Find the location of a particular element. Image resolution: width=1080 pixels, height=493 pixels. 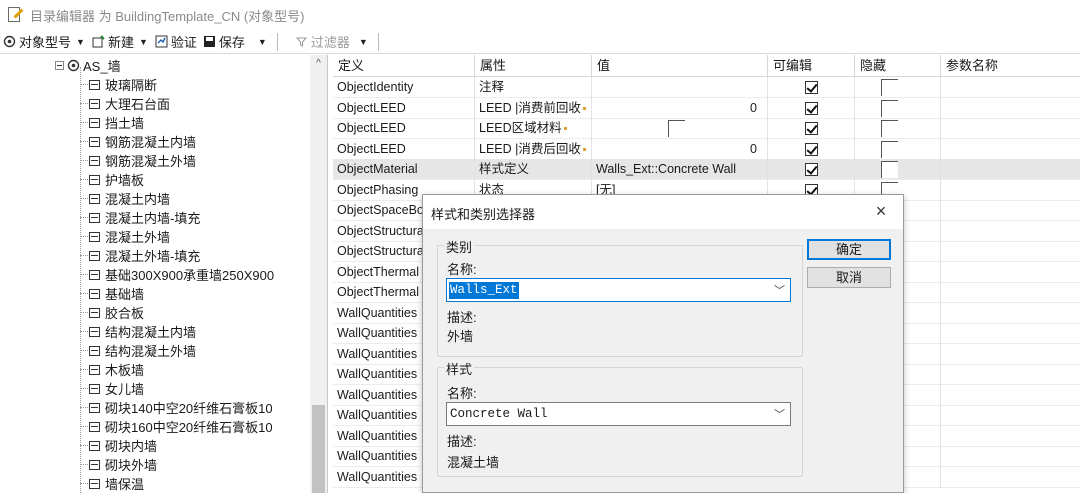

tree-item: 钢筋混凝土外墙 is located at coordinates (138, 160).